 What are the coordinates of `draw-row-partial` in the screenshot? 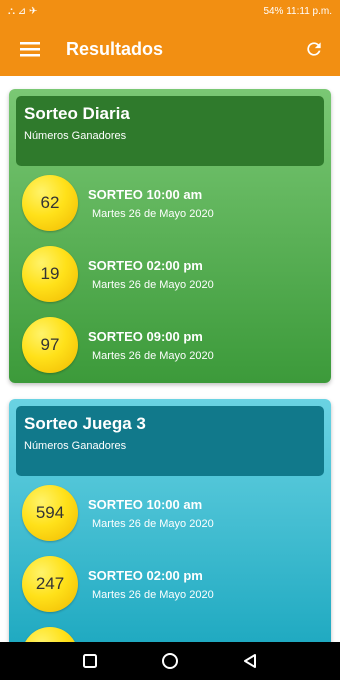 It's located at (172, 633).